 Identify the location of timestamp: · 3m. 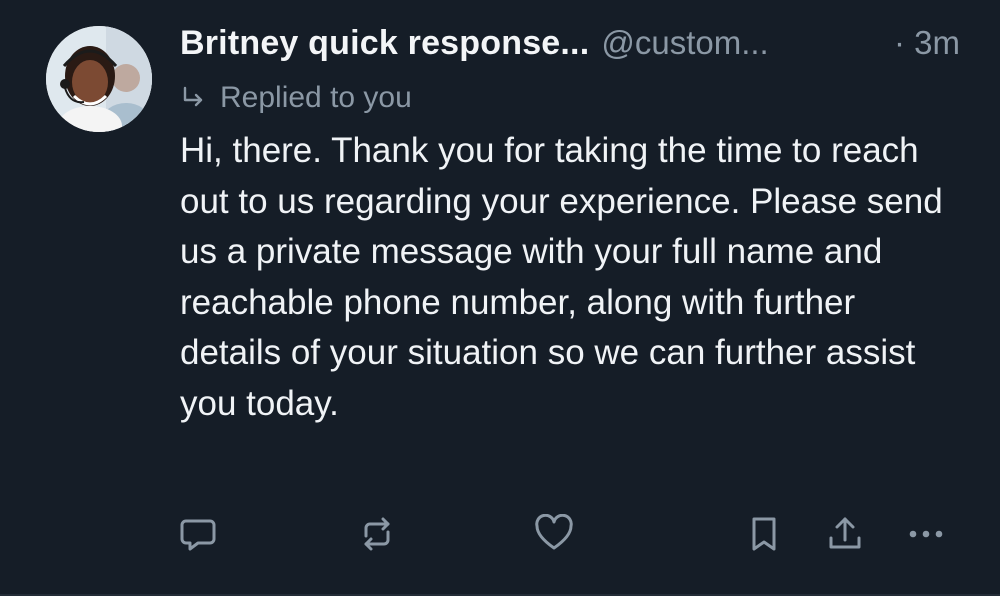
(932, 43).